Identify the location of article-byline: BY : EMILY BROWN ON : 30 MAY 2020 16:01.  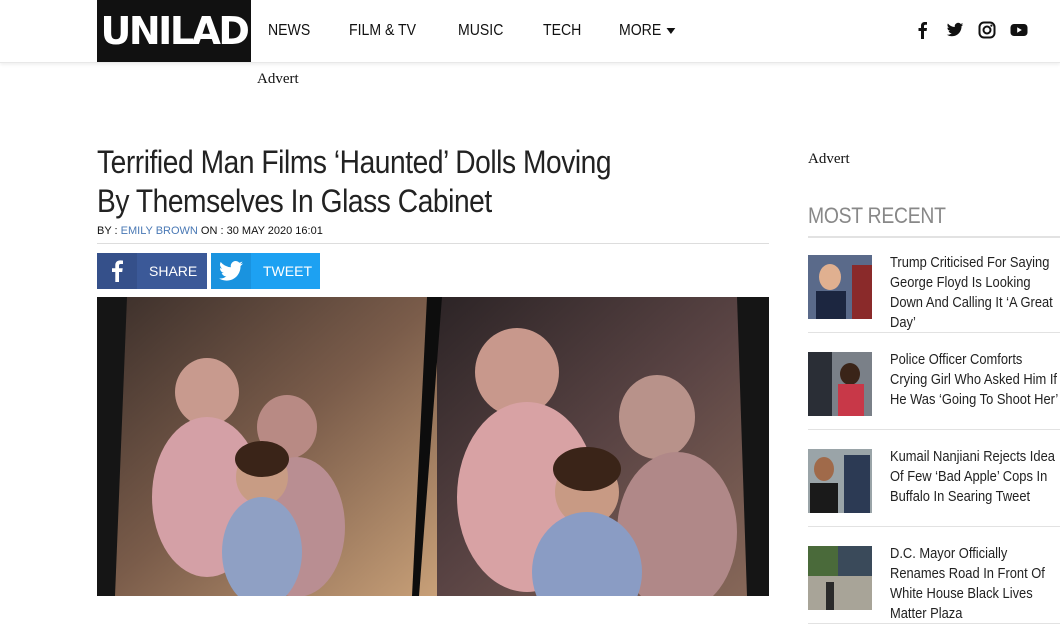
(210, 231).